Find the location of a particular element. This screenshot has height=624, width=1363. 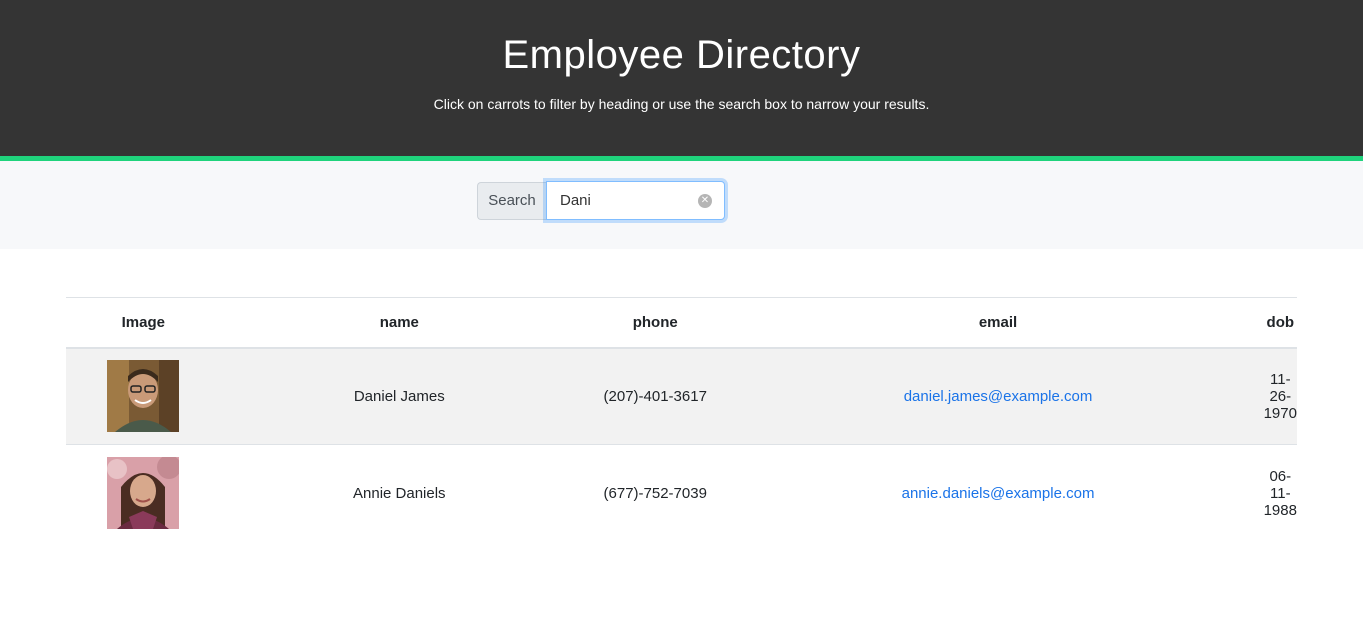

email-link: daniel.james@example.com is located at coordinates (998, 396).